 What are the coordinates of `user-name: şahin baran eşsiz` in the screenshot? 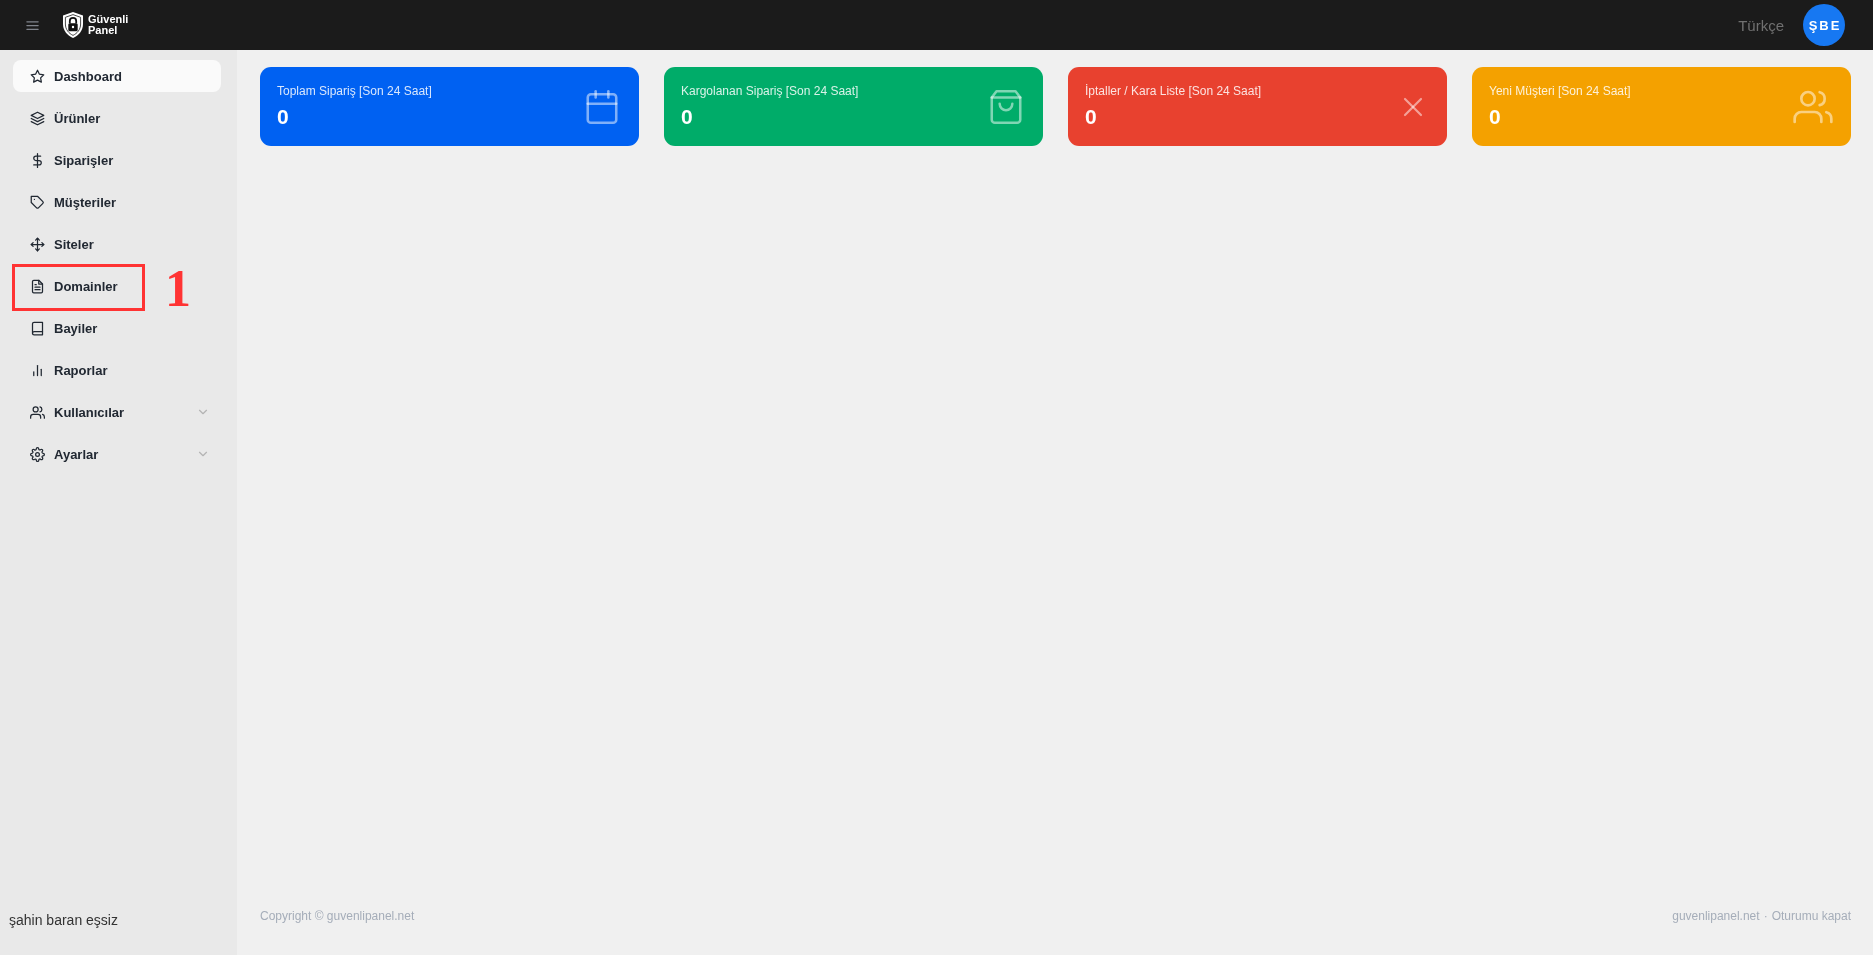 It's located at (63, 921).